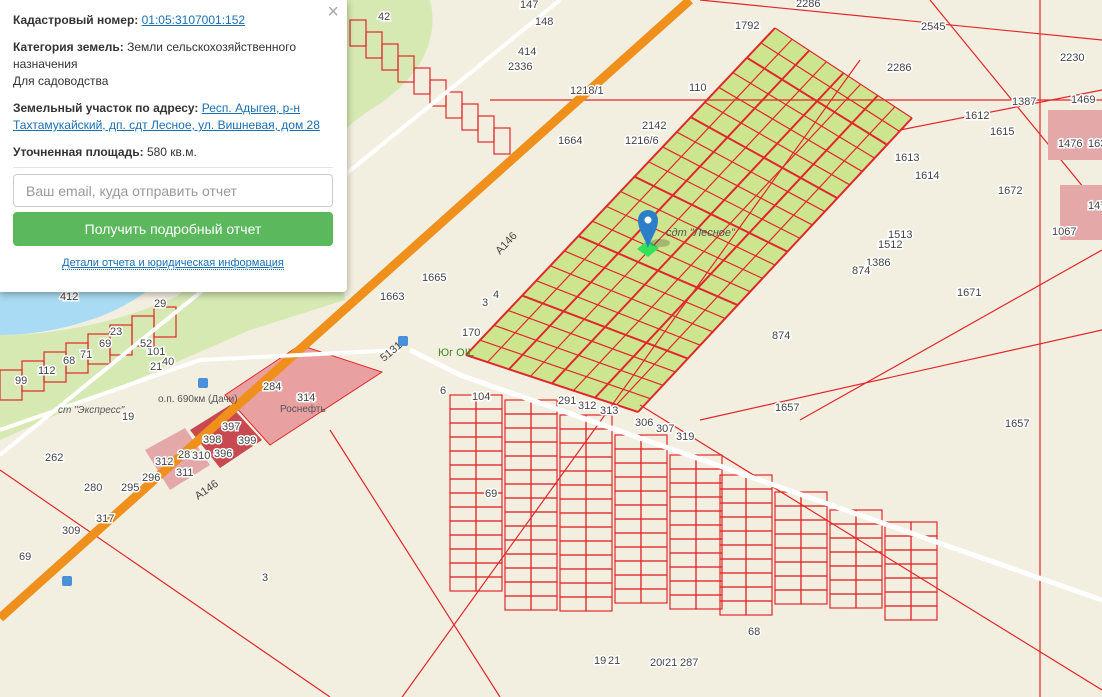  Describe the element at coordinates (747, 26) in the screenshot. I see `parcel-number-label: 1792` at that location.